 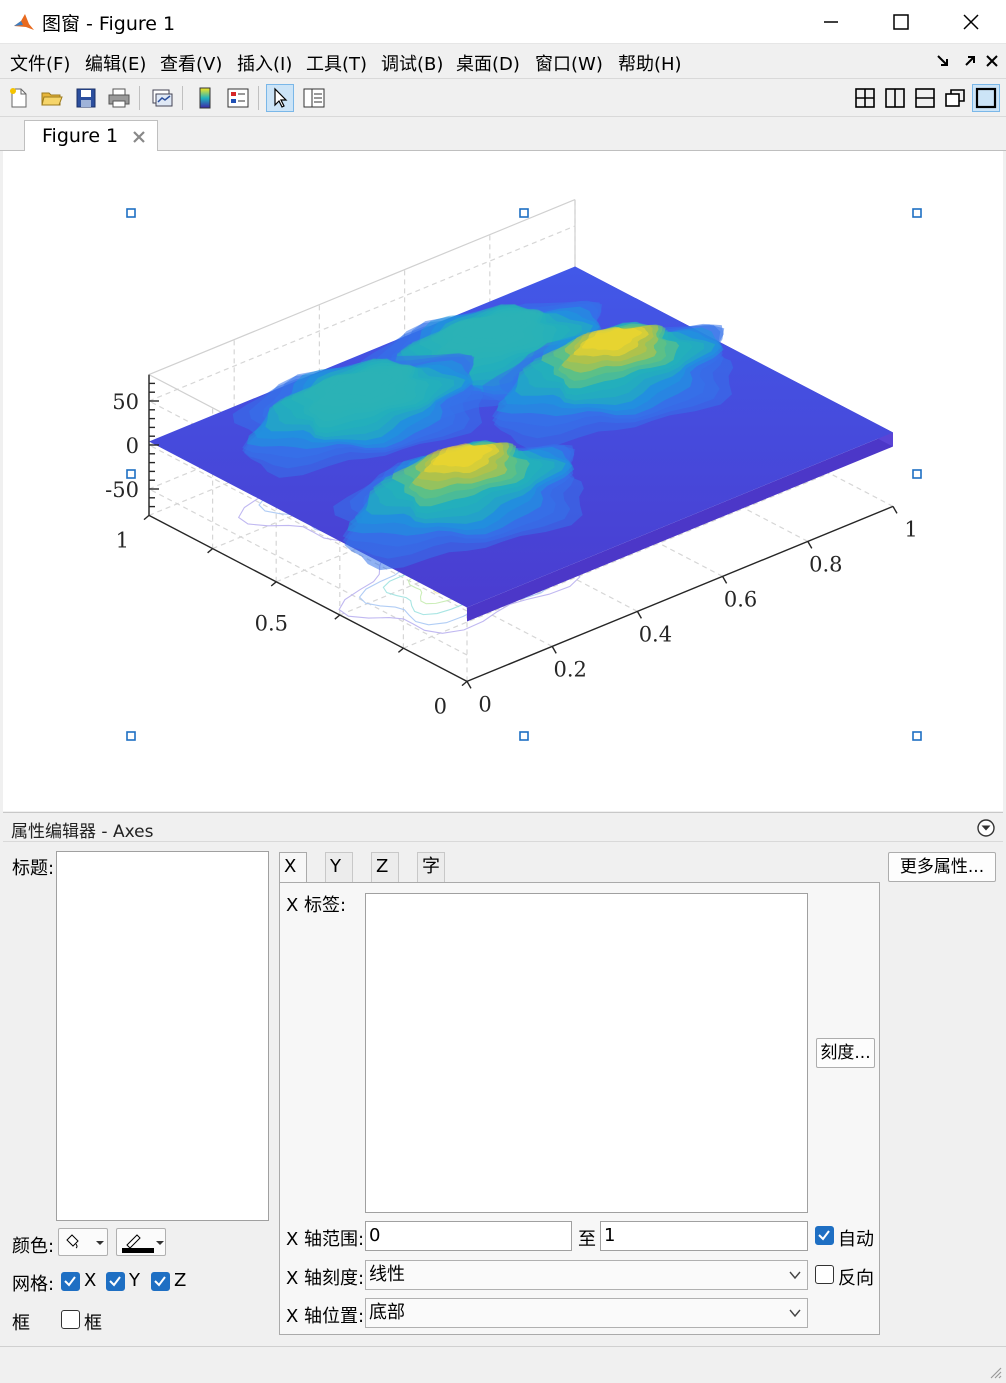 What do you see at coordinates (992, 61) in the screenshot?
I see `close-figure-icon` at bounding box center [992, 61].